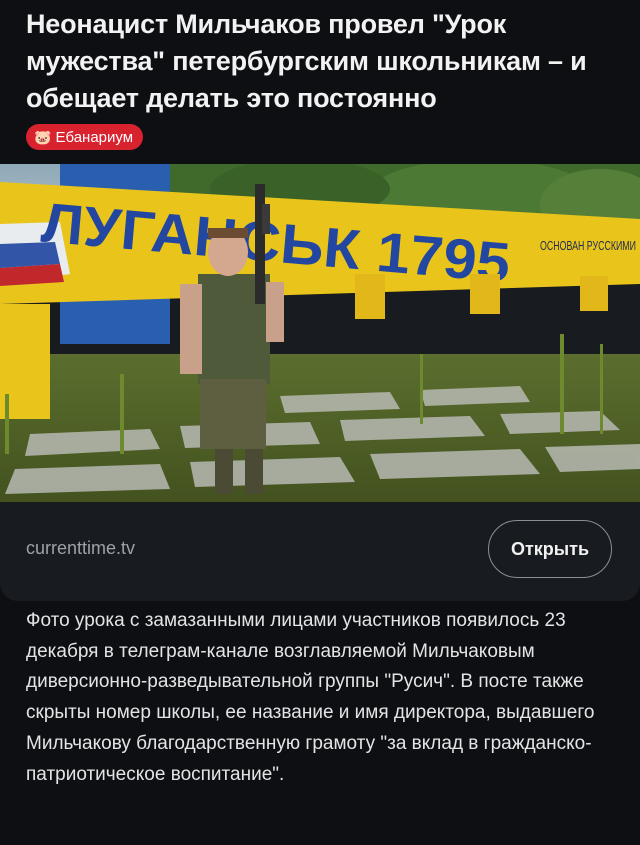  I want to click on link-domain: currenttime.tv, so click(81, 548).